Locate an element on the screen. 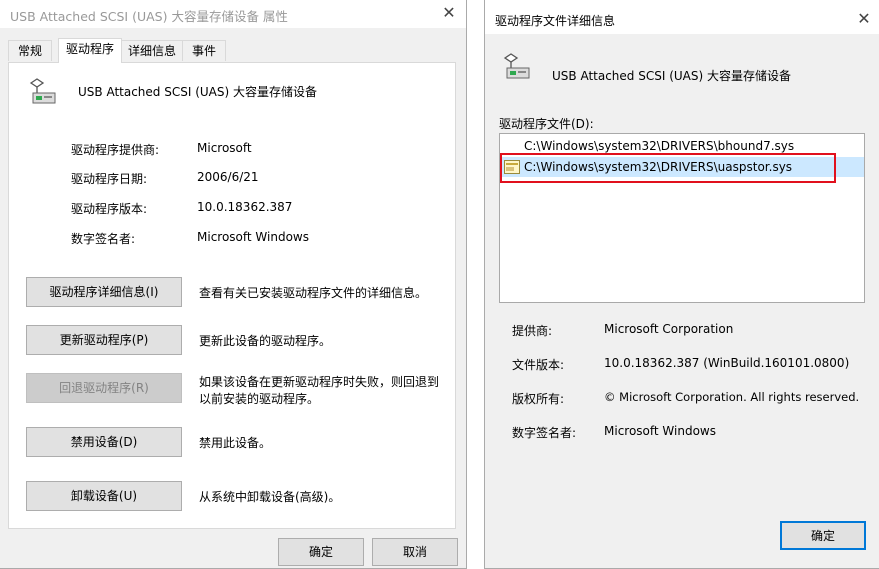  update-driver-desc: 更新此设备的驱动程序。 is located at coordinates (265, 341).